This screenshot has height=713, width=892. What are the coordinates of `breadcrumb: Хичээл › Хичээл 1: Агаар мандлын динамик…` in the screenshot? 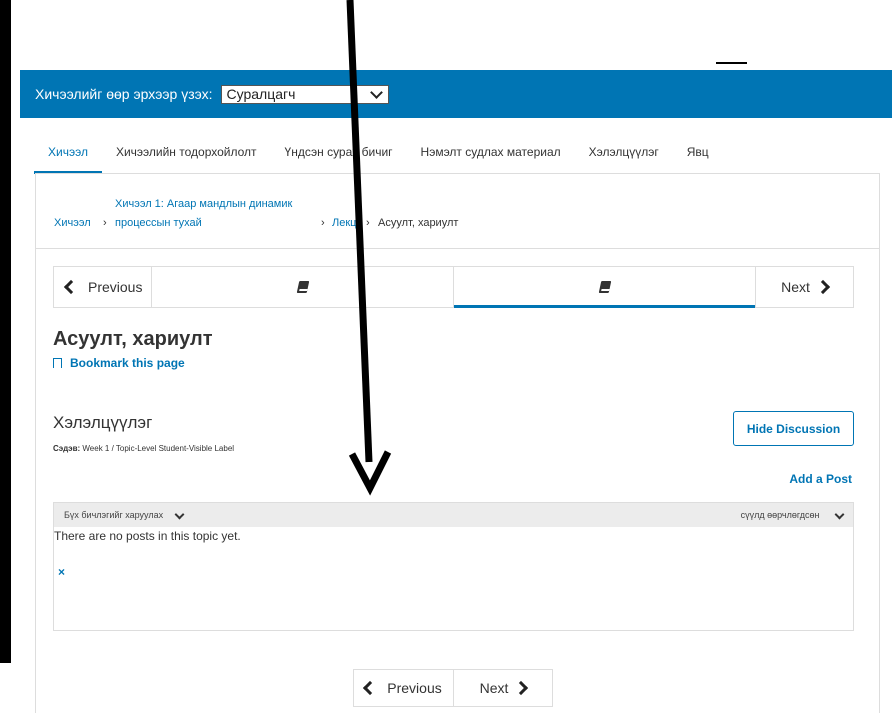 It's located at (457, 211).